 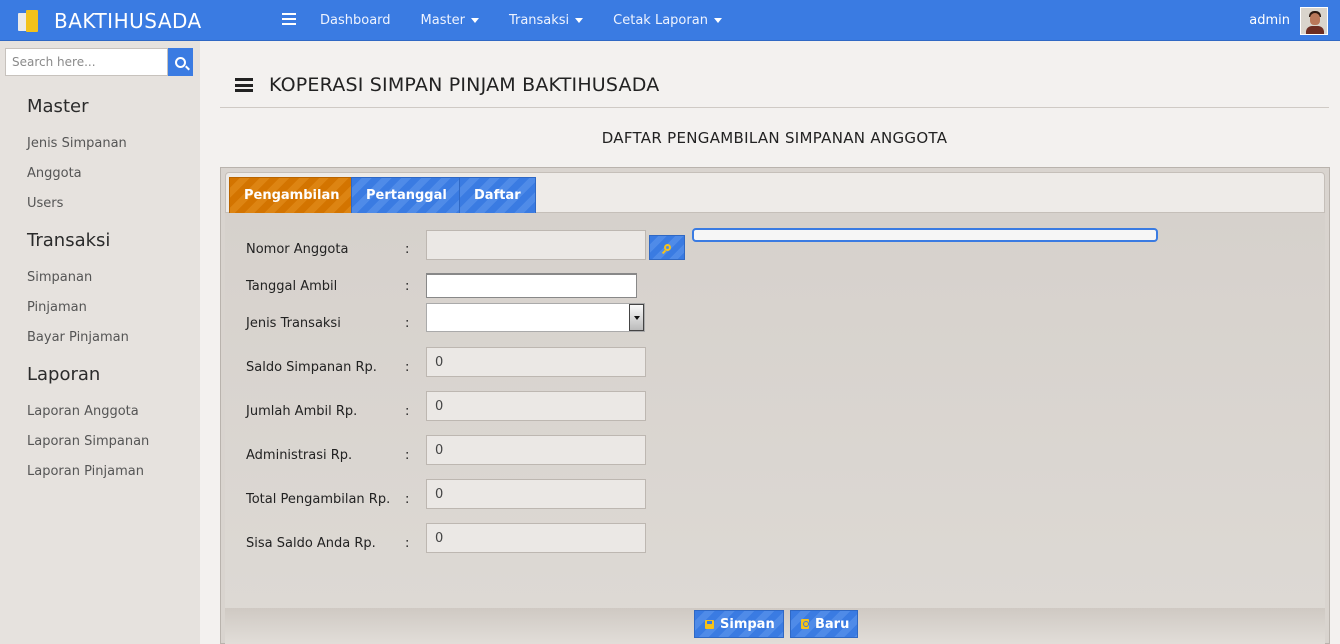 What do you see at coordinates (775, 193) in the screenshot?
I see `tab-bar: Pengambilan Pertanggal Daftar` at bounding box center [775, 193].